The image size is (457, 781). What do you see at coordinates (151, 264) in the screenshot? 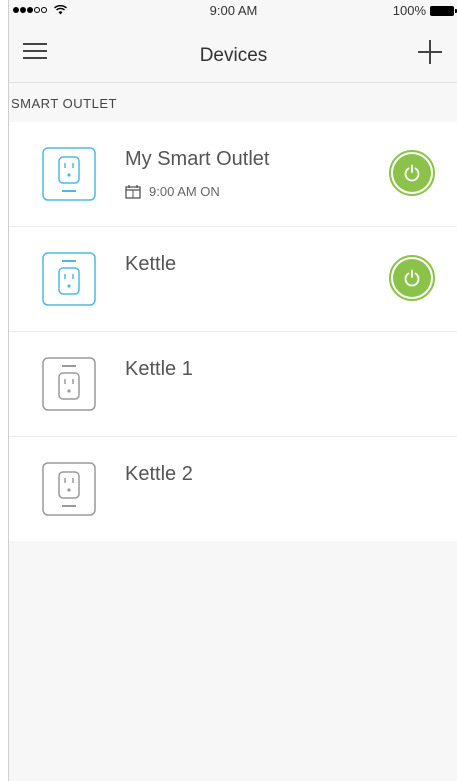
I see `device-name: Kettle` at bounding box center [151, 264].